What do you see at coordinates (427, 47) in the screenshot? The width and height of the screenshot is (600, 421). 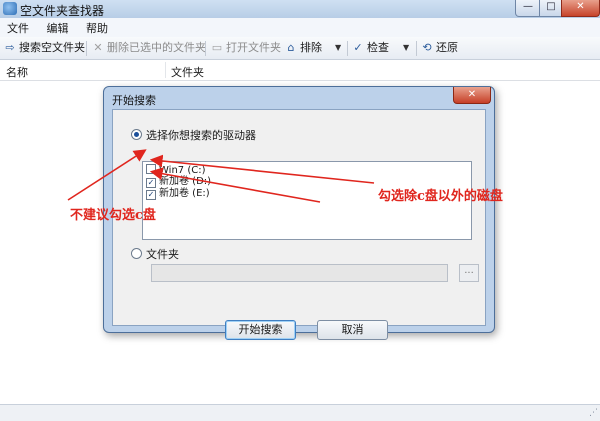 I see `refresh-icon: ⟲` at bounding box center [427, 47].